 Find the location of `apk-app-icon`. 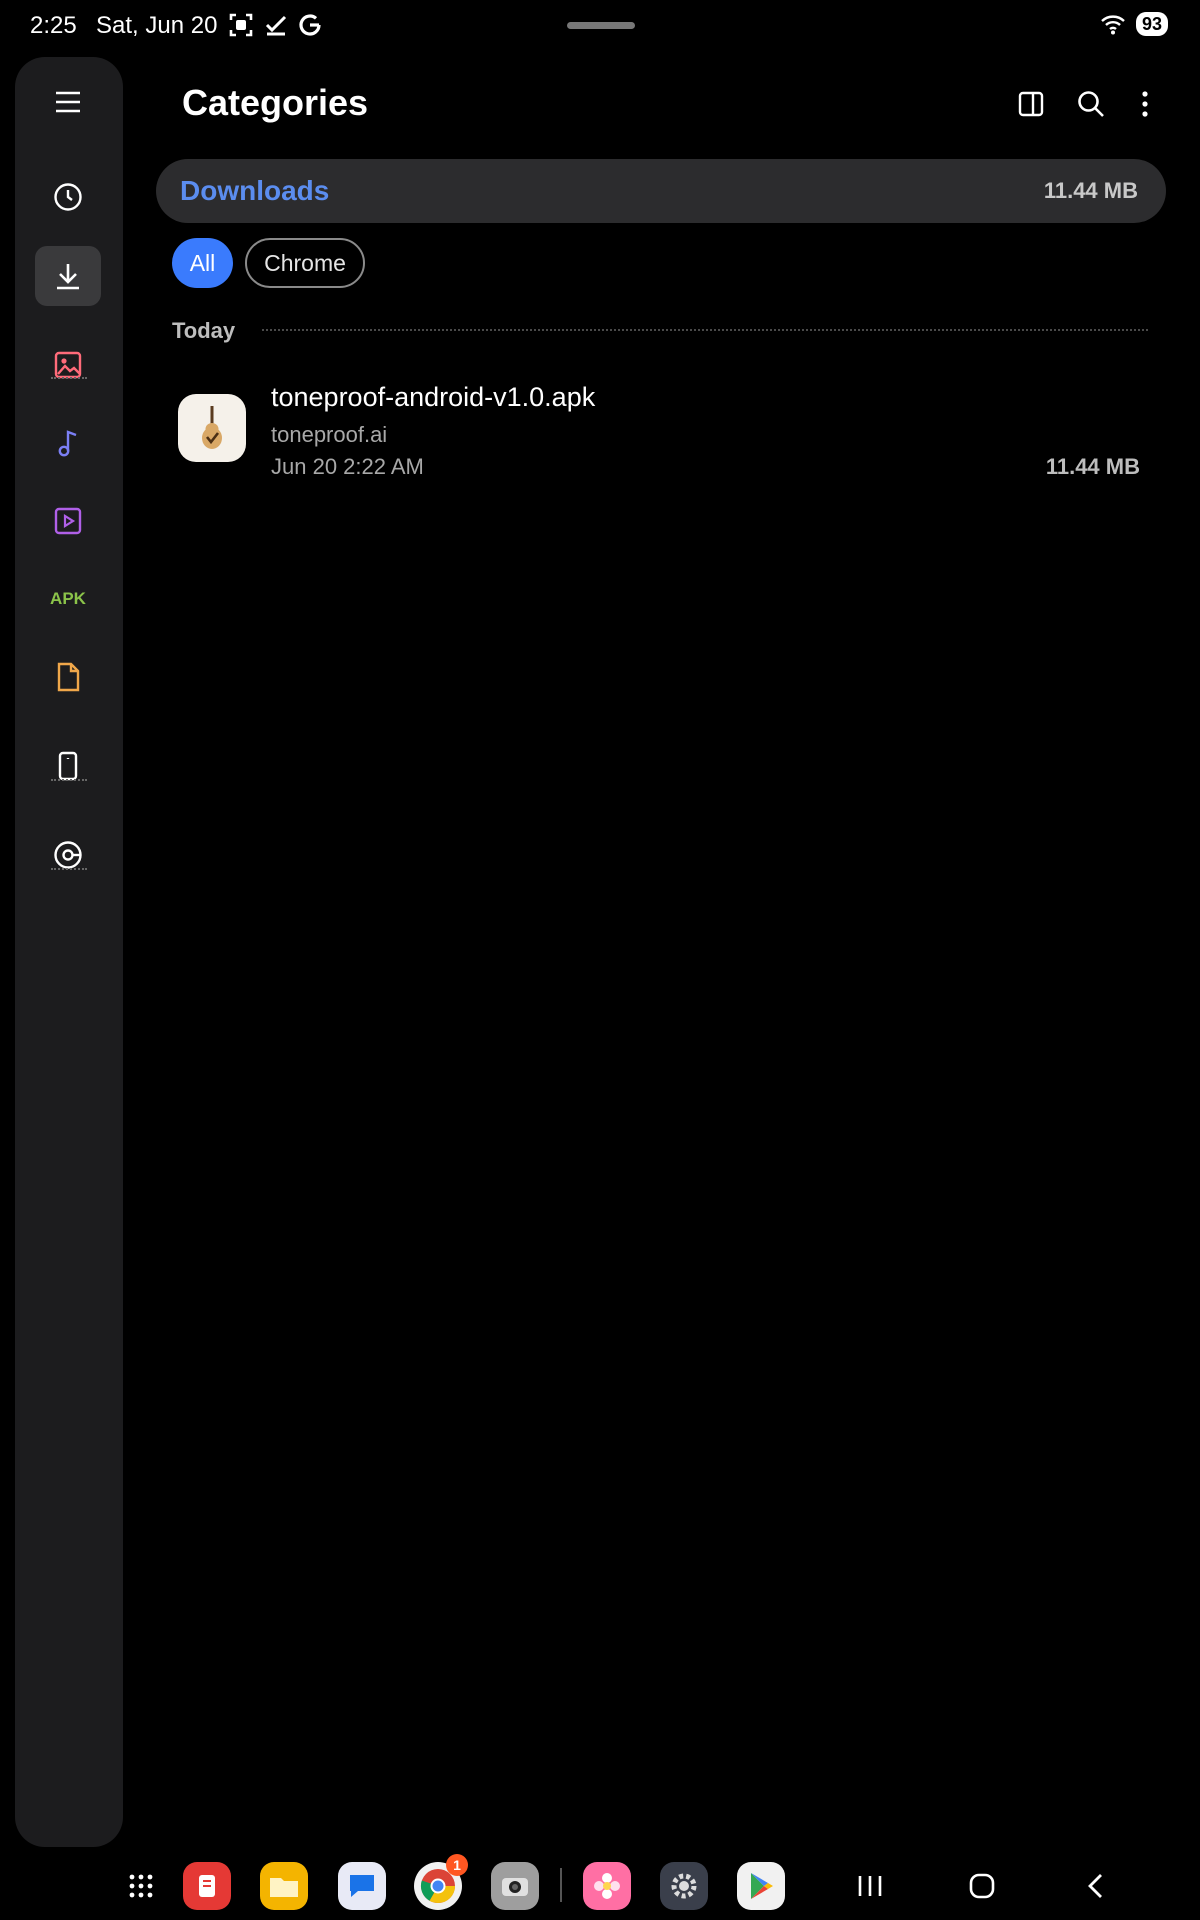

apk-app-icon is located at coordinates (212, 428).